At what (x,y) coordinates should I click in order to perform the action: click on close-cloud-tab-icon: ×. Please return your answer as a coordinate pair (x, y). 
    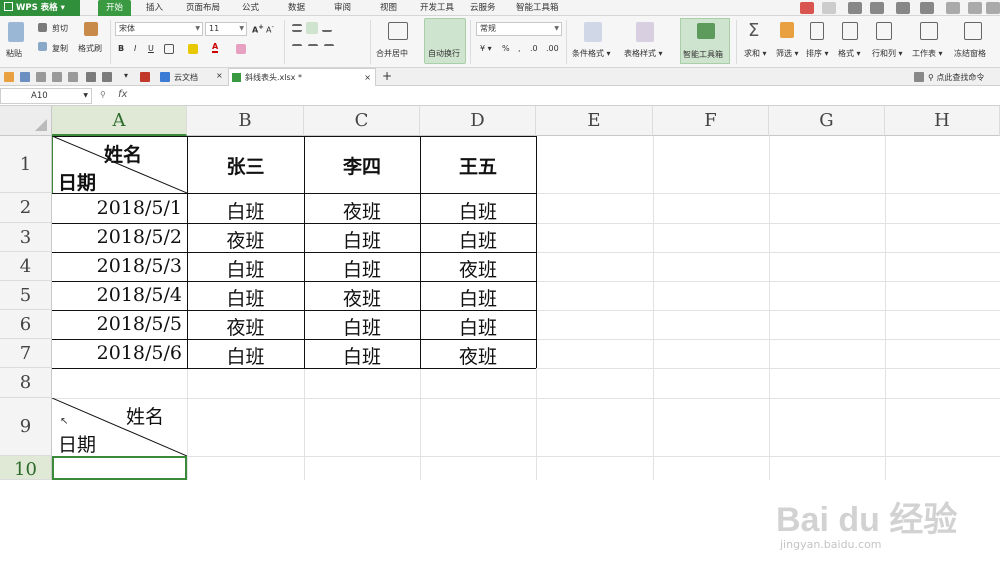
    Looking at the image, I should click on (219, 75).